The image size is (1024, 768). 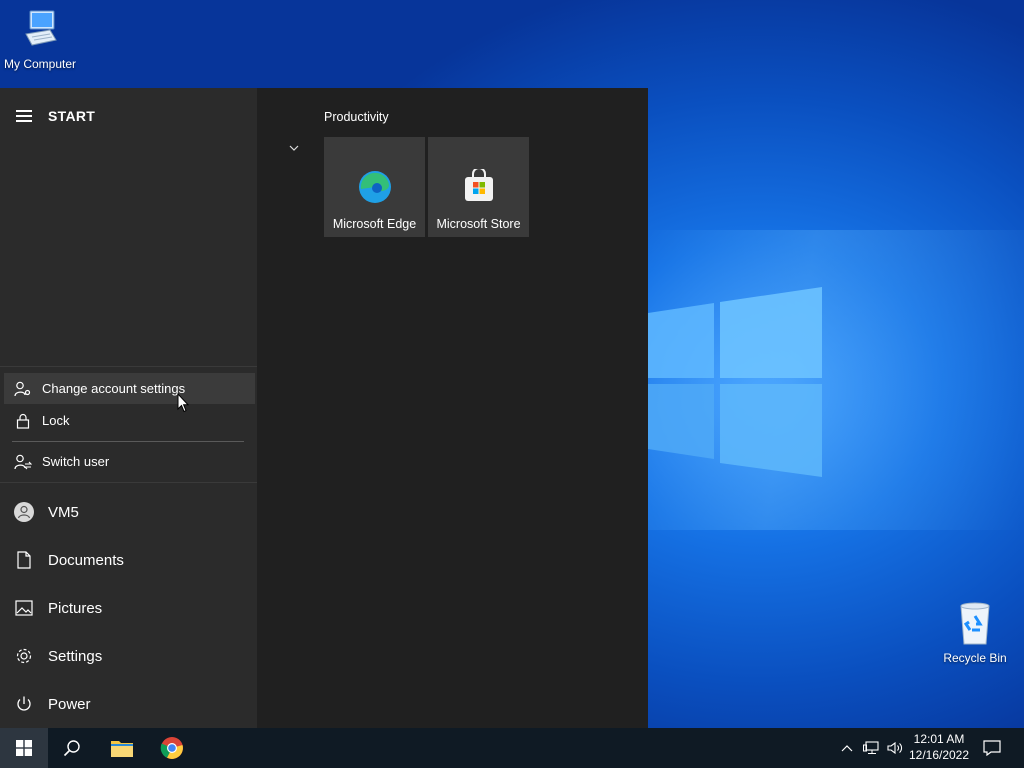 What do you see at coordinates (40, 64) in the screenshot?
I see `my-computer-label: My Computer` at bounding box center [40, 64].